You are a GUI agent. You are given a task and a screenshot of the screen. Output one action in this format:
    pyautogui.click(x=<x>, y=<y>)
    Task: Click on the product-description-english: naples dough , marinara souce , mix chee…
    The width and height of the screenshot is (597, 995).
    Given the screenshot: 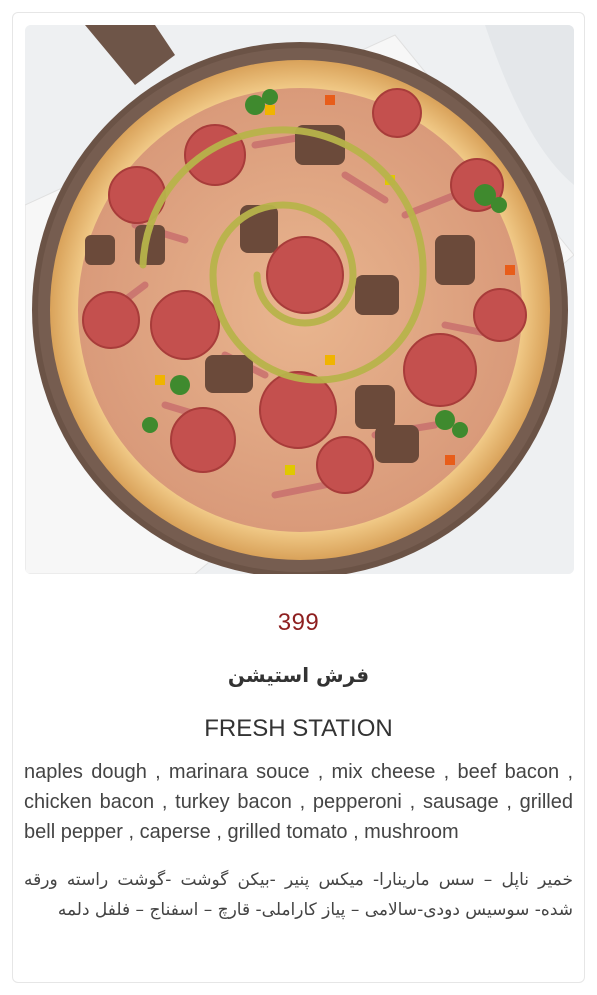 What is the action you would take?
    pyautogui.click(x=298, y=802)
    